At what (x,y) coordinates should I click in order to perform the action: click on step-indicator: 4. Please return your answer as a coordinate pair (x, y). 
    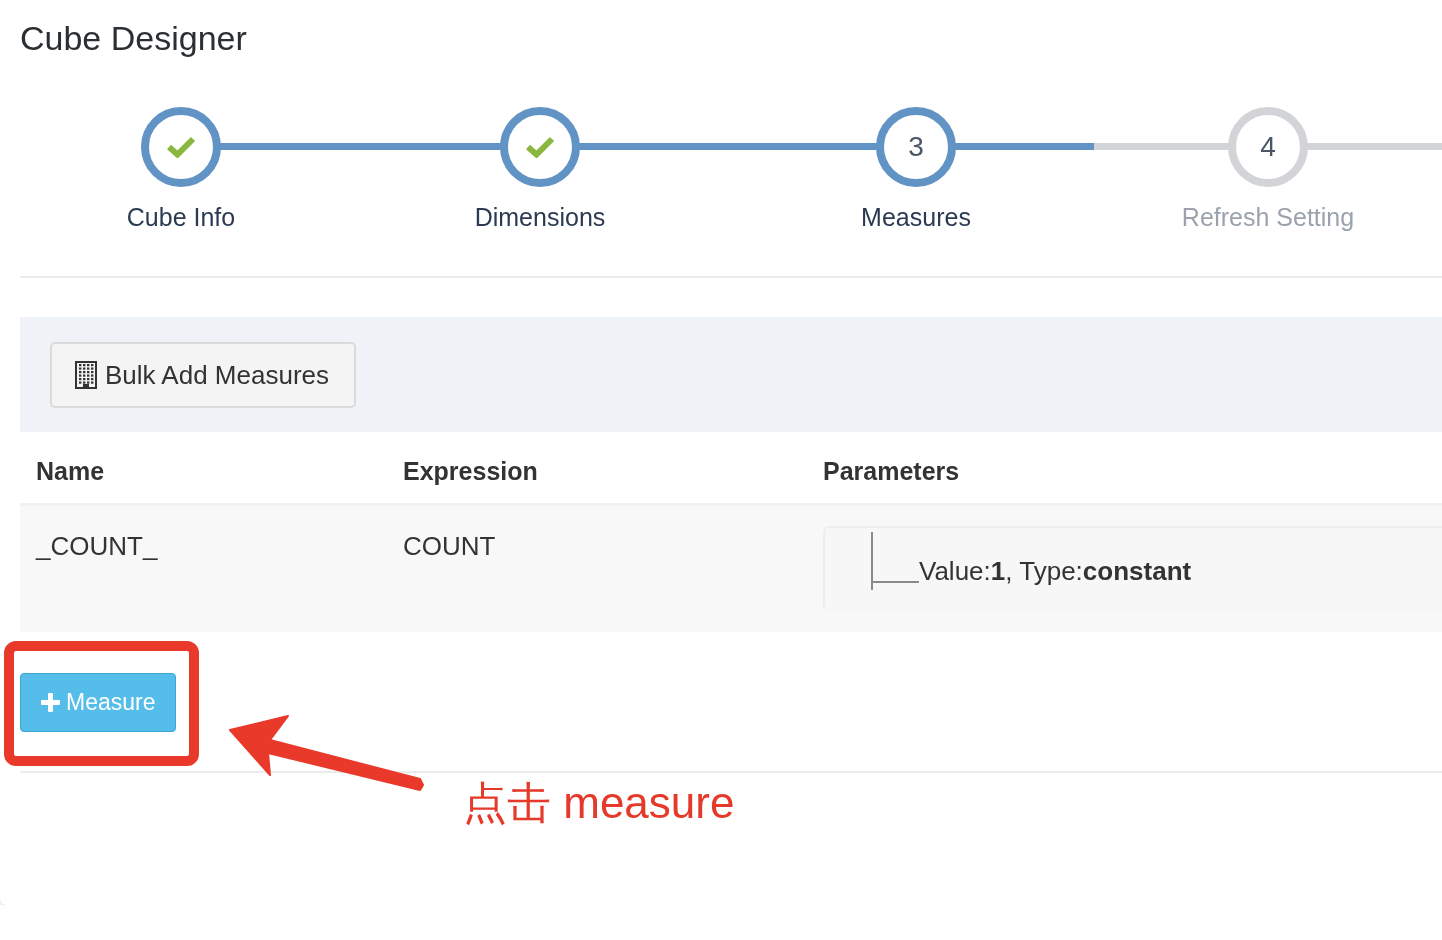
    Looking at the image, I should click on (1268, 147).